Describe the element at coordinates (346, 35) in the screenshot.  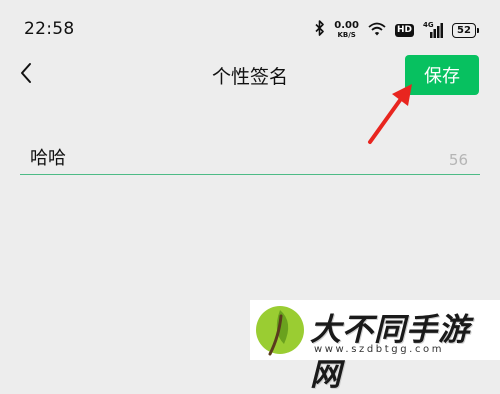
I see `network-speed-unit: KB/S` at that location.